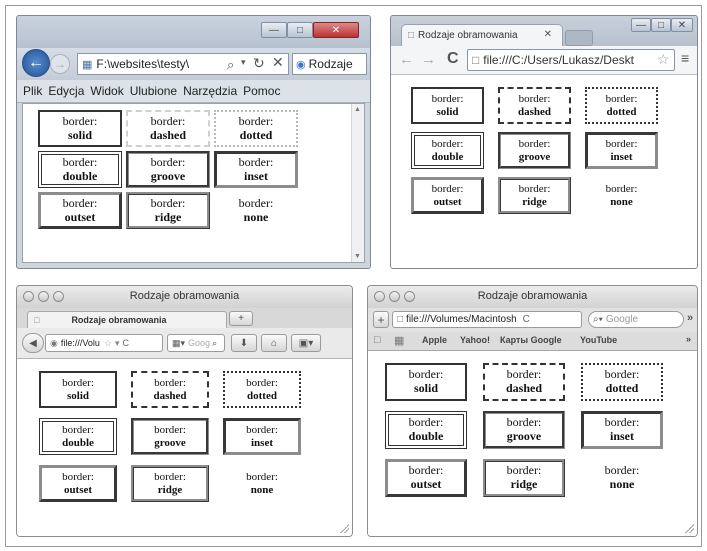 Image resolution: width=707 pixels, height=551 pixels. Describe the element at coordinates (685, 58) in the screenshot. I see `menu-icon: ≡` at that location.